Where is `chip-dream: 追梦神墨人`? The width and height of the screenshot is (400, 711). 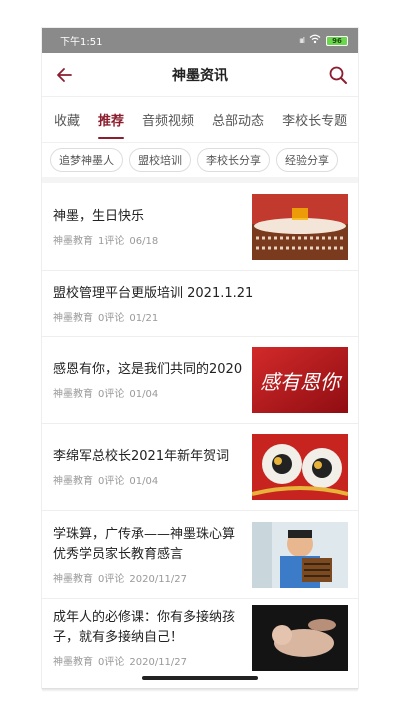
chip-dream: 追梦神墨人 is located at coordinates (86, 160).